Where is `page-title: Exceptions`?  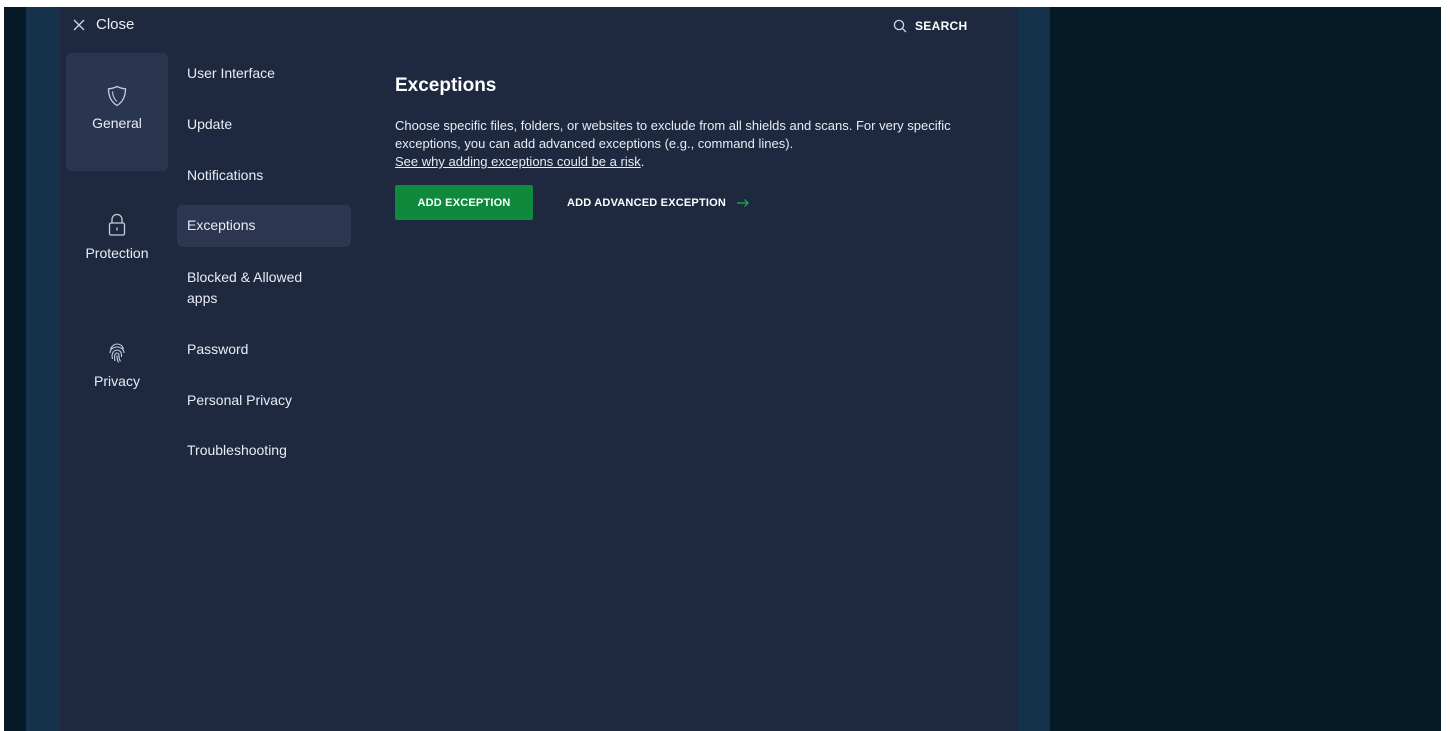 page-title: Exceptions is located at coordinates (446, 85).